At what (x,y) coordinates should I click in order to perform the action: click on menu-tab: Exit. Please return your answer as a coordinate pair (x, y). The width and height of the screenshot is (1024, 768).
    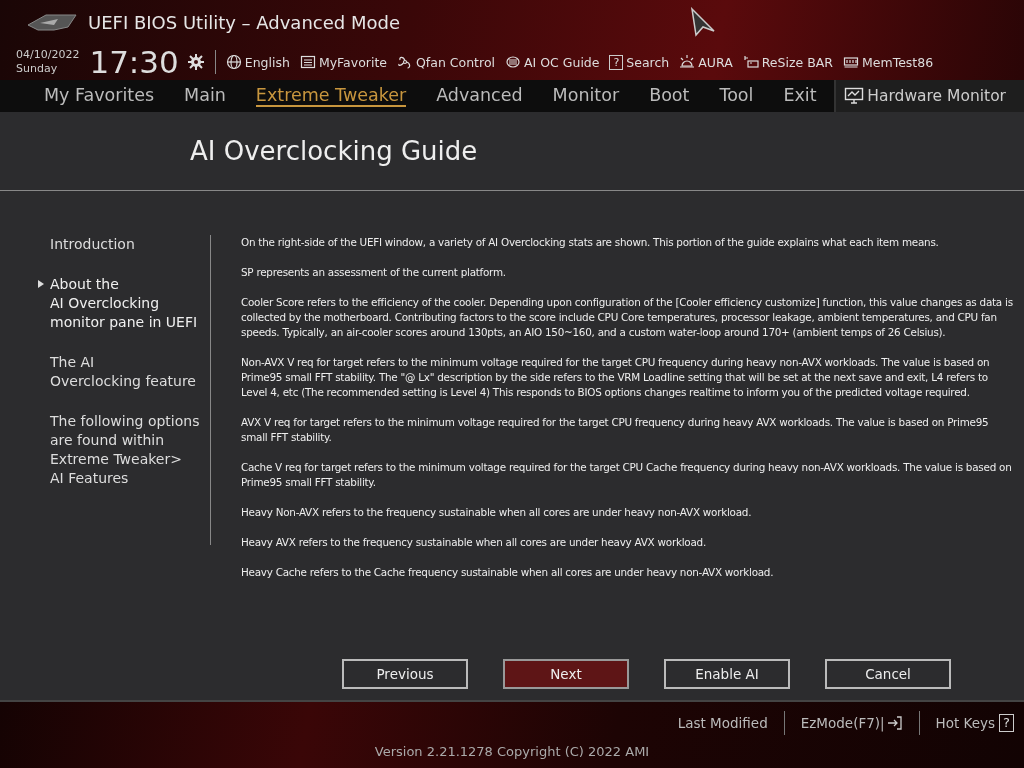
    Looking at the image, I should click on (800, 96).